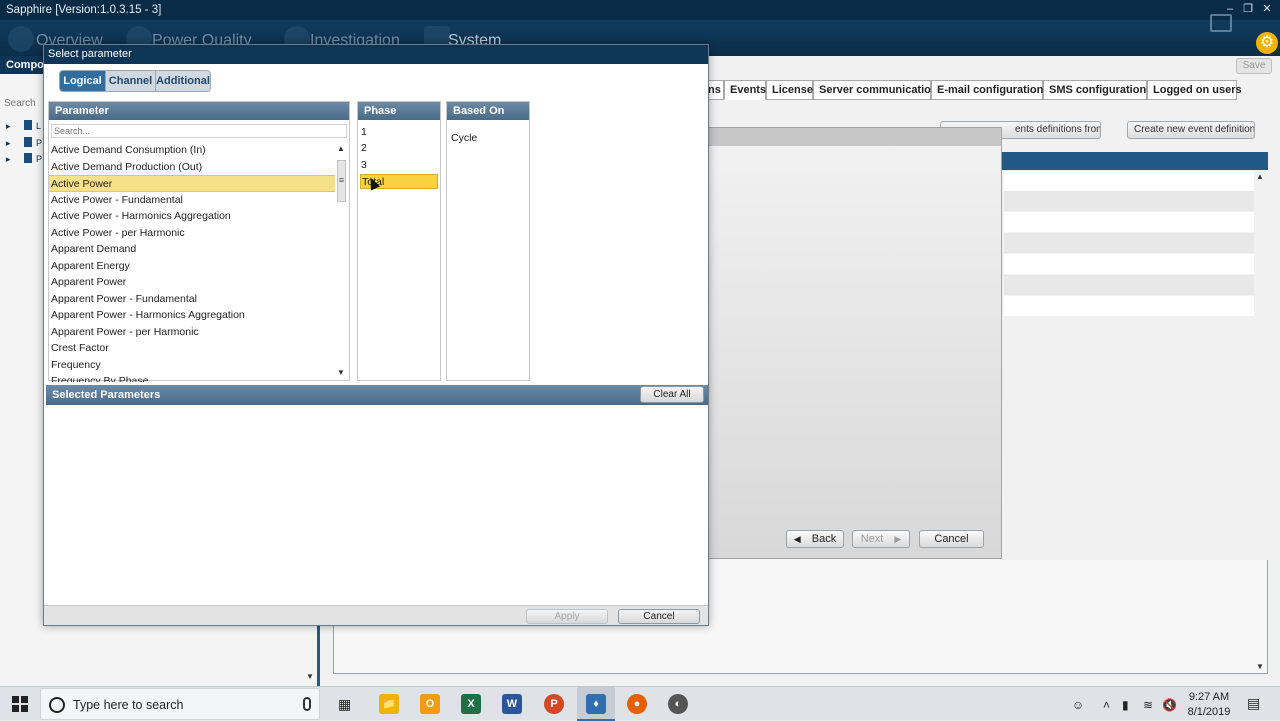 Image resolution: width=1280 pixels, height=721 pixels. What do you see at coordinates (1125, 705) in the screenshot?
I see `battery-icon: ▮` at bounding box center [1125, 705].